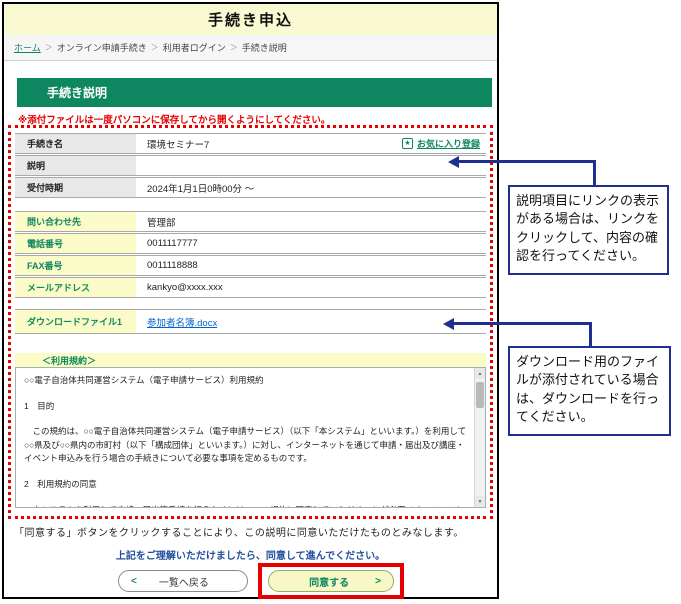 Image resolution: width=681 pixels, height=604 pixels. Describe the element at coordinates (201, 189) in the screenshot. I see `row-value: 2024年1月1日0時00分 ～` at that location.